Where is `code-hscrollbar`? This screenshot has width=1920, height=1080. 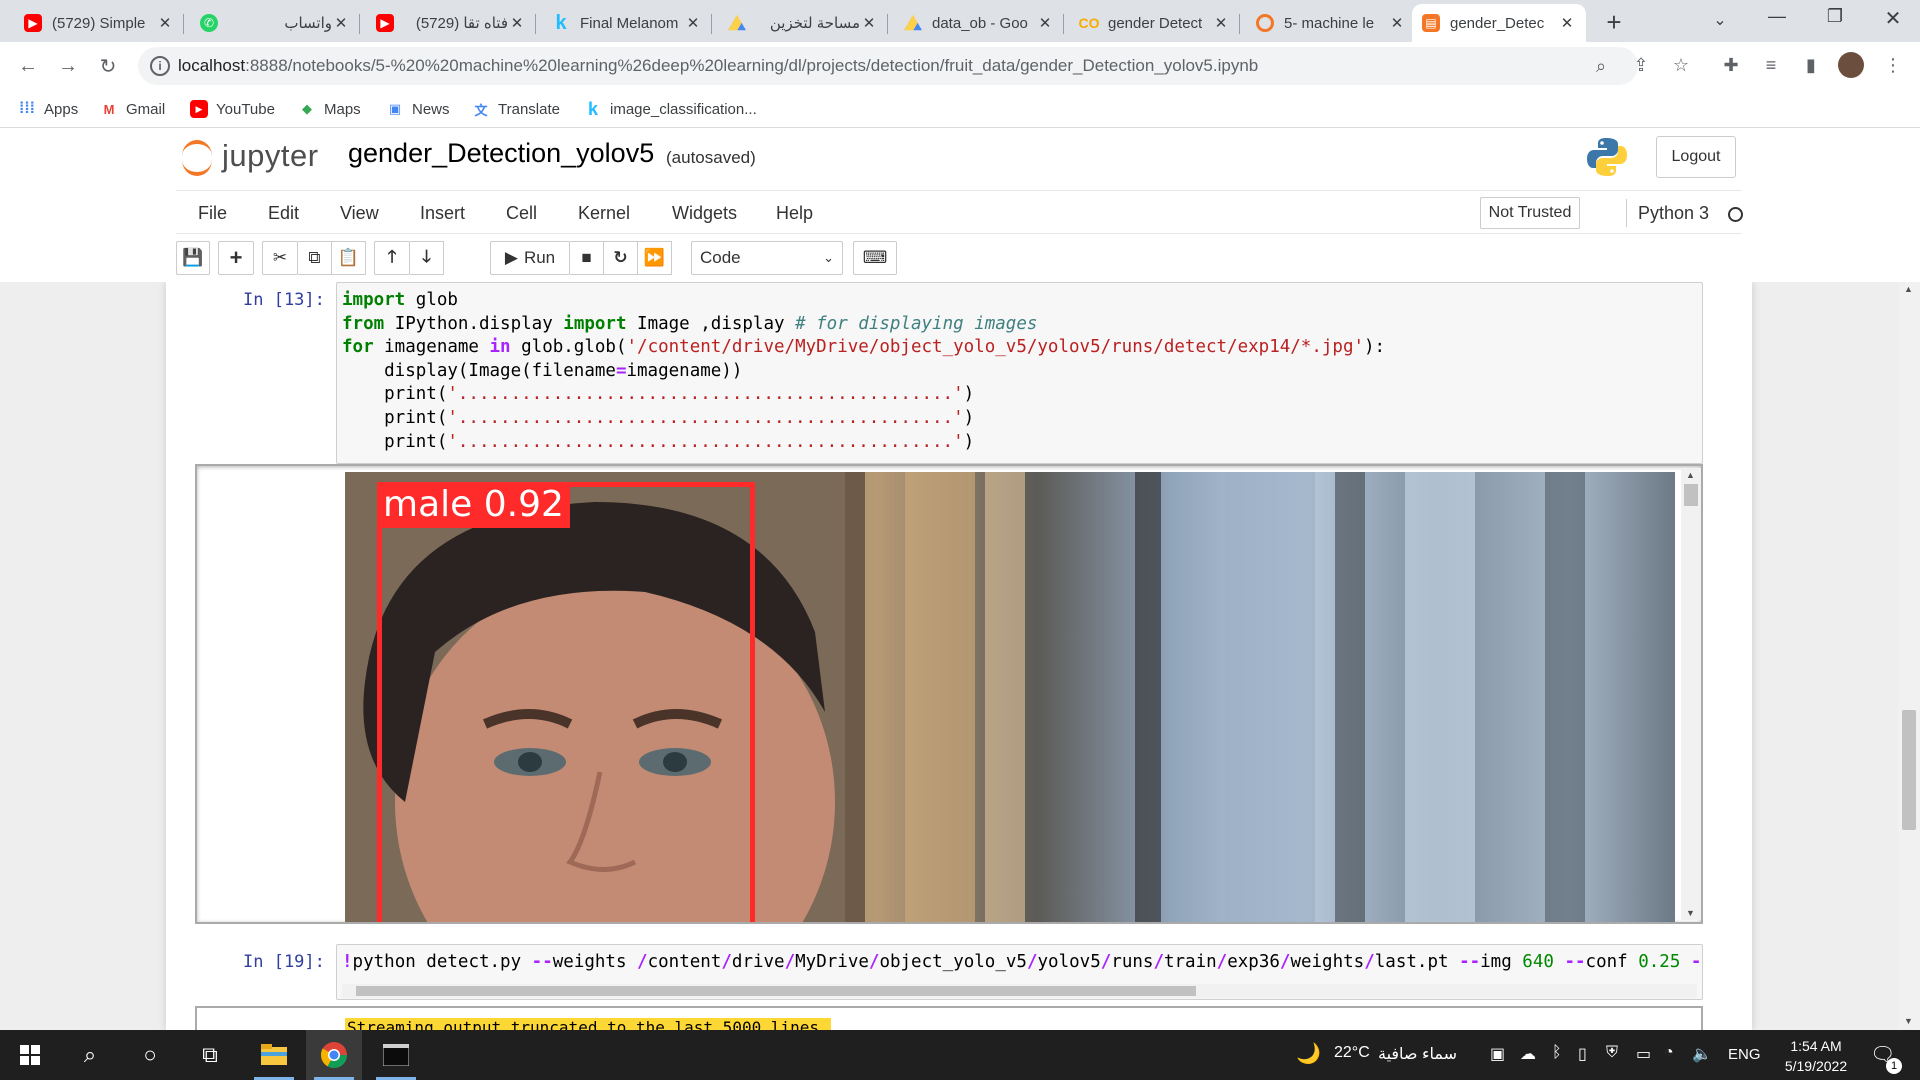
code-hscrollbar is located at coordinates (1019, 991).